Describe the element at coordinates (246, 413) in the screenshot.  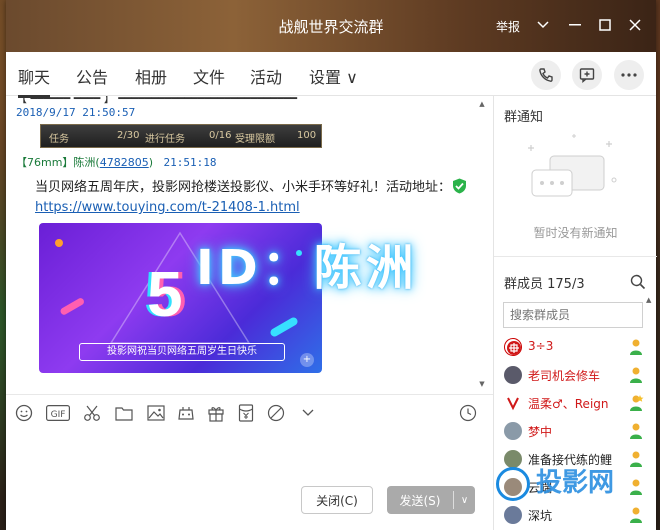
I see `red-packet-icon` at that location.